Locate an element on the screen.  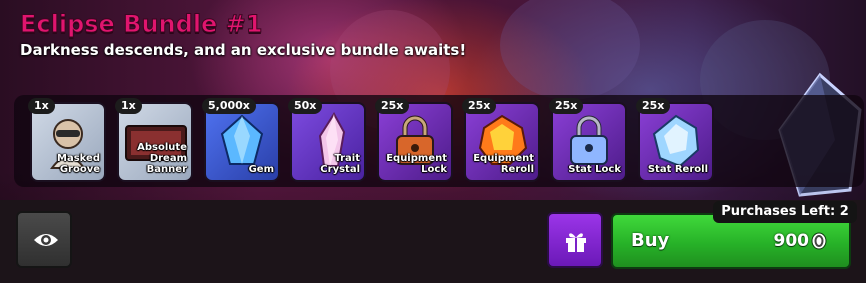
item-quantity: 50x is located at coordinates (305, 106).